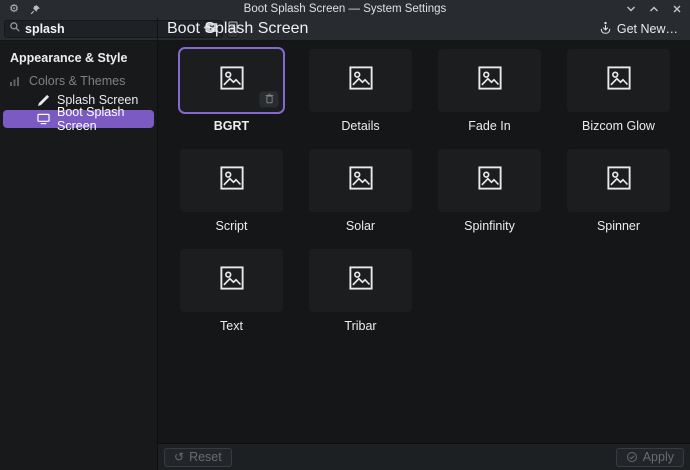 The width and height of the screenshot is (690, 470). I want to click on theme-label: Spinner, so click(618, 226).